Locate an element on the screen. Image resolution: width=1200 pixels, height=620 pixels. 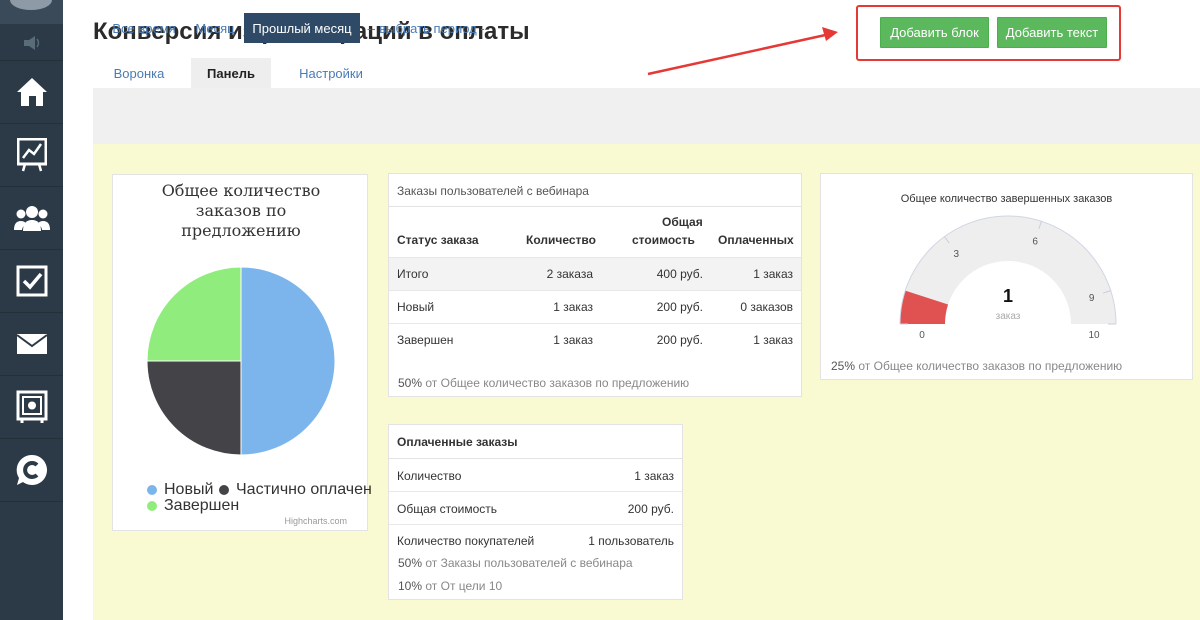
list-item: Общая стоимость 200 руб. is located at coordinates (535, 508).